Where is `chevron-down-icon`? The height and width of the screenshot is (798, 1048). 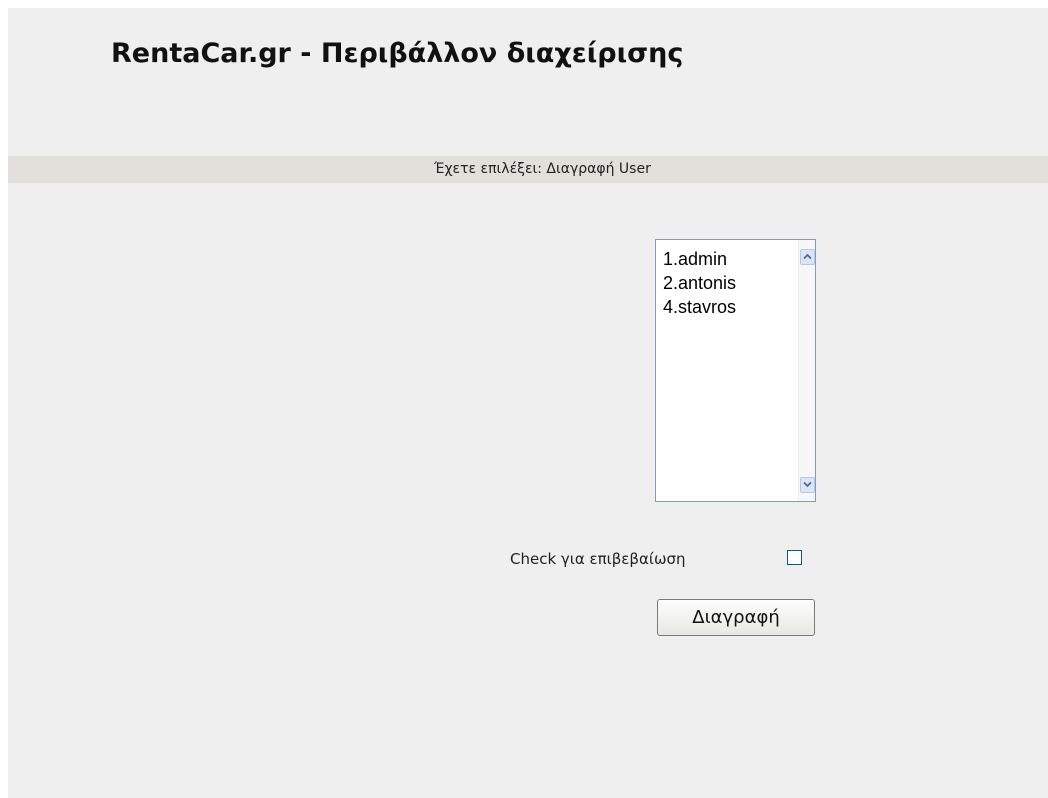
chevron-down-icon is located at coordinates (807, 484).